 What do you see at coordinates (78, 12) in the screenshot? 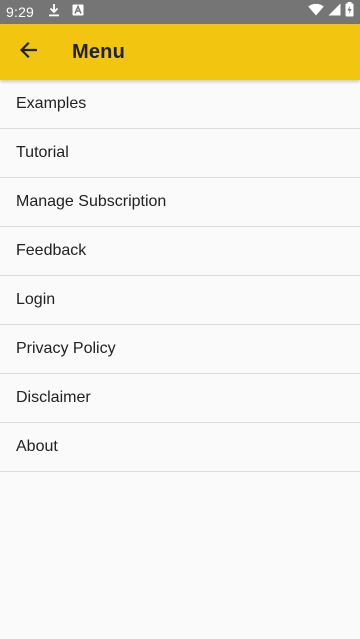
I see `notification-a-icon` at bounding box center [78, 12].